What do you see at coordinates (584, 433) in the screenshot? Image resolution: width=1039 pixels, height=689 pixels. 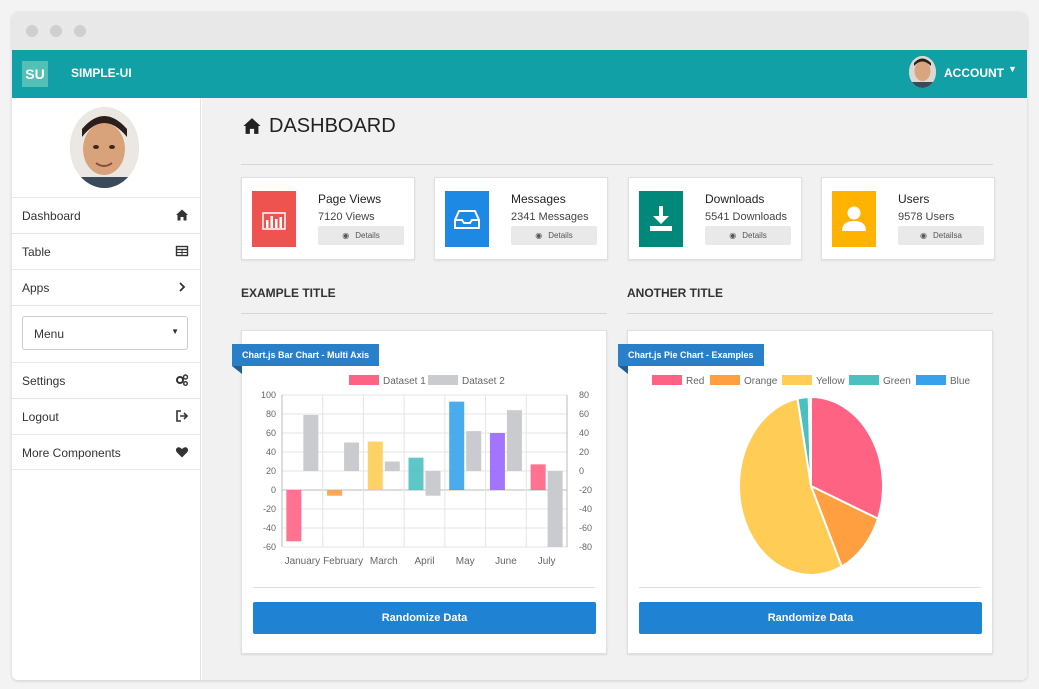 I see `y-right-tick-label: 40` at bounding box center [584, 433].